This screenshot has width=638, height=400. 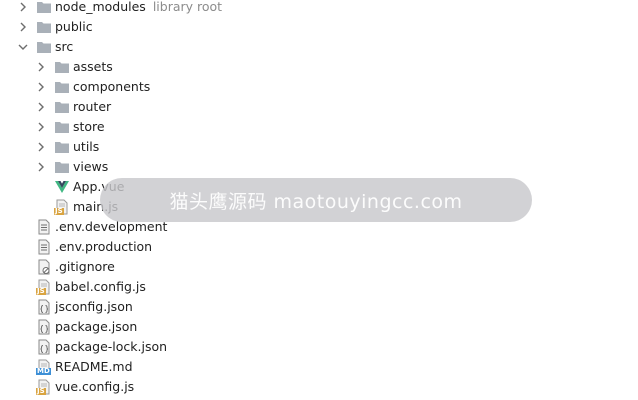 What do you see at coordinates (319, 367) in the screenshot?
I see `tree-item-readme: MD README.md` at bounding box center [319, 367].